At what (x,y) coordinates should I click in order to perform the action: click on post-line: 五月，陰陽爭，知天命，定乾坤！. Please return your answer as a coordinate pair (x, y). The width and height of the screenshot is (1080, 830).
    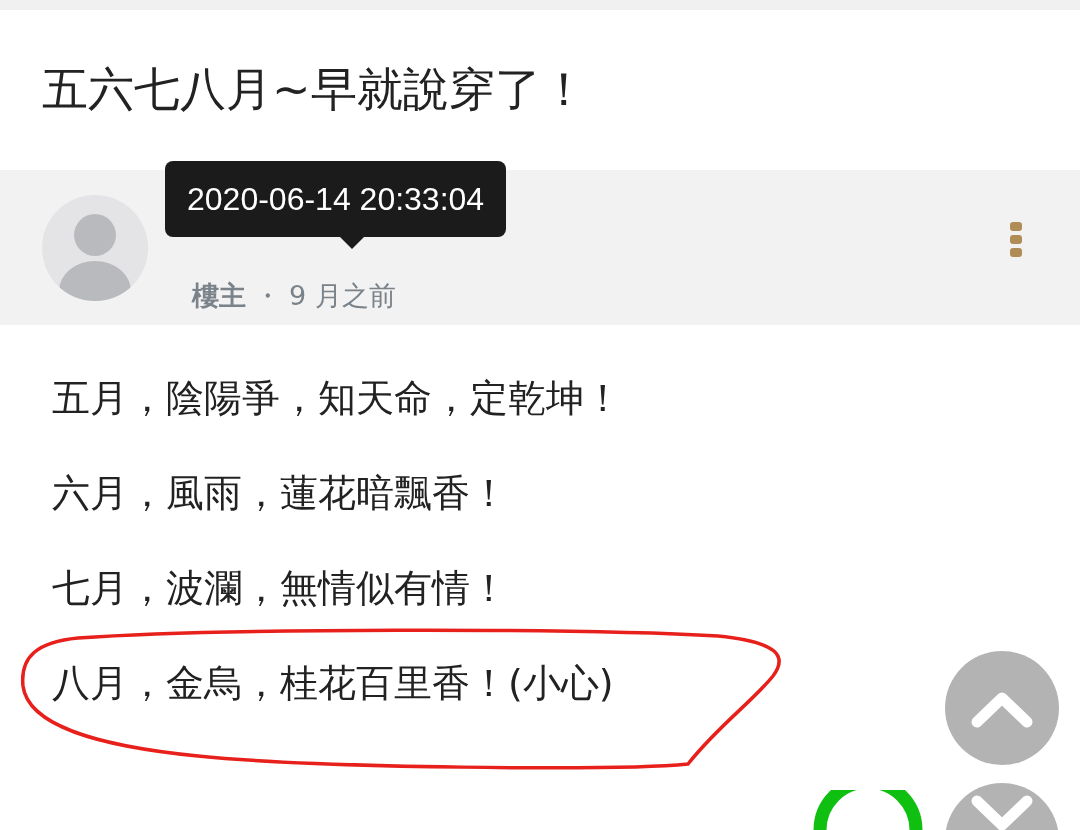
    Looking at the image, I should click on (337, 398).